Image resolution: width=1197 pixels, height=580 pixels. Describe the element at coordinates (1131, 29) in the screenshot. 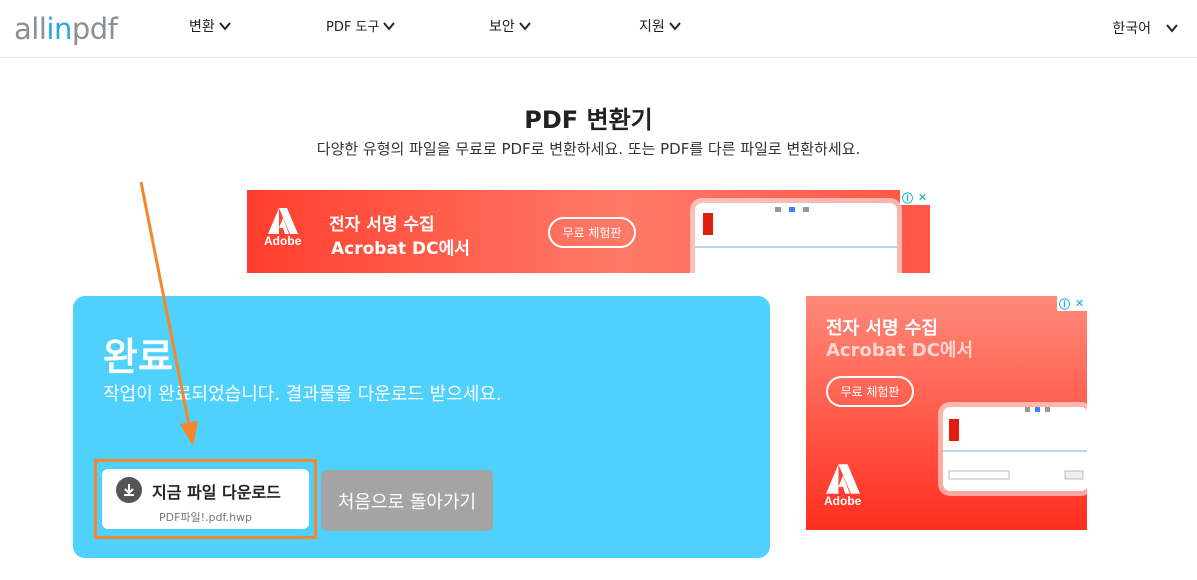

I see `language-label: 한국어` at that location.